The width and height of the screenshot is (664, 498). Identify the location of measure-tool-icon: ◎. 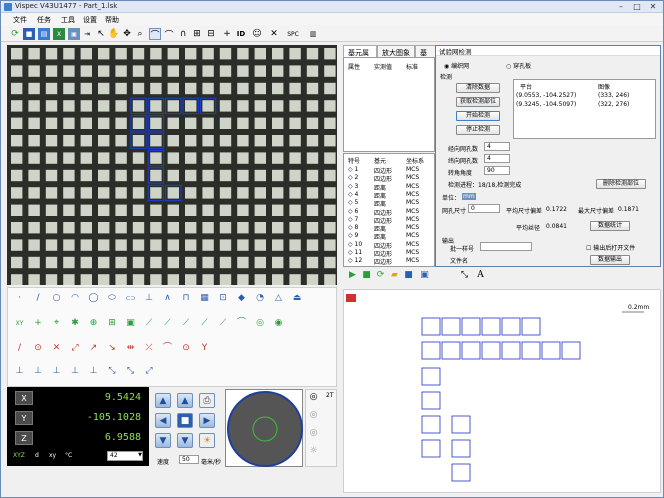
(260, 323).